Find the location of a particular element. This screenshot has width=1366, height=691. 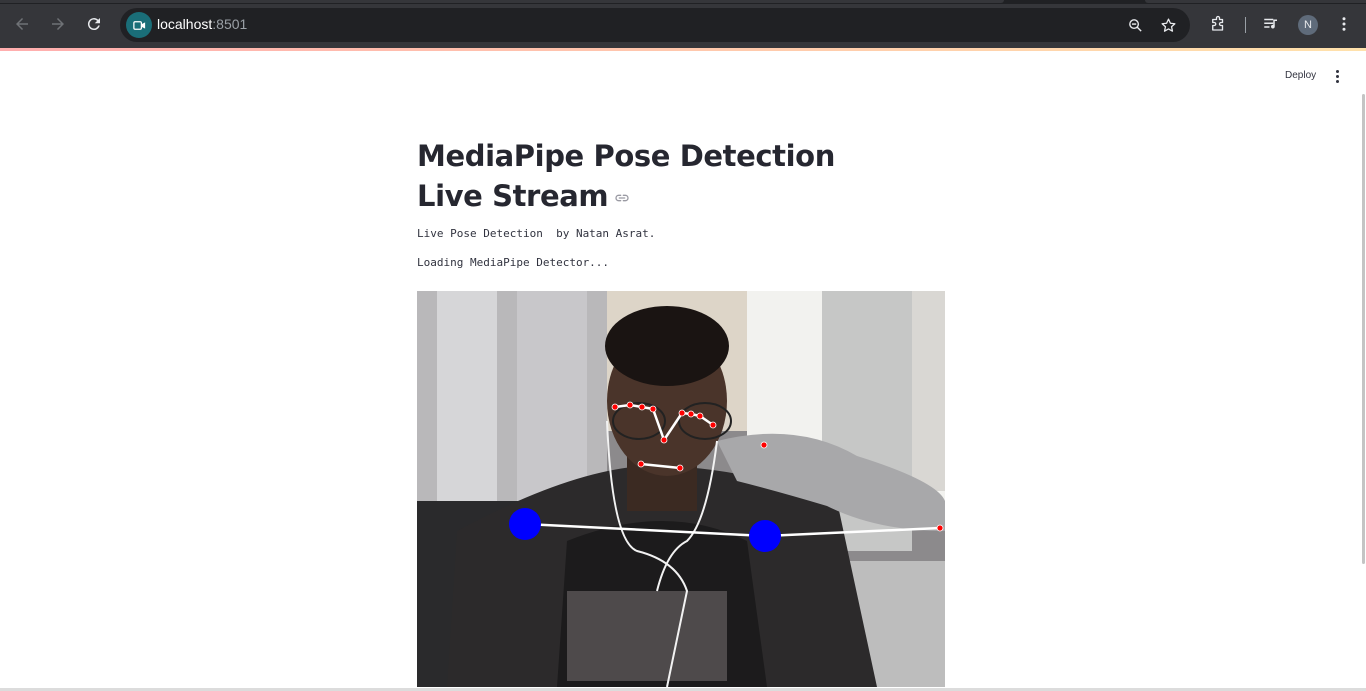

subtitle-text: Live Pose Detection by Natan Asrat. is located at coordinates (536, 233).